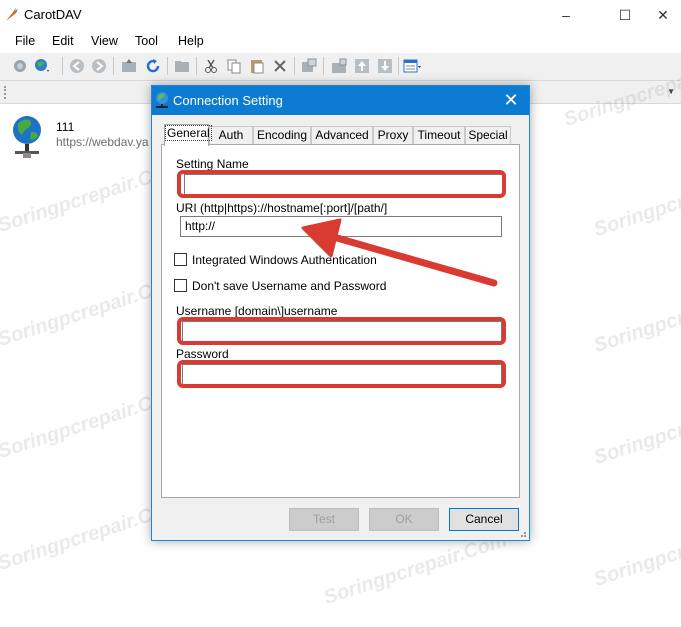 This screenshot has width=681, height=627. What do you see at coordinates (153, 66) in the screenshot?
I see `refresh-icon` at bounding box center [153, 66].